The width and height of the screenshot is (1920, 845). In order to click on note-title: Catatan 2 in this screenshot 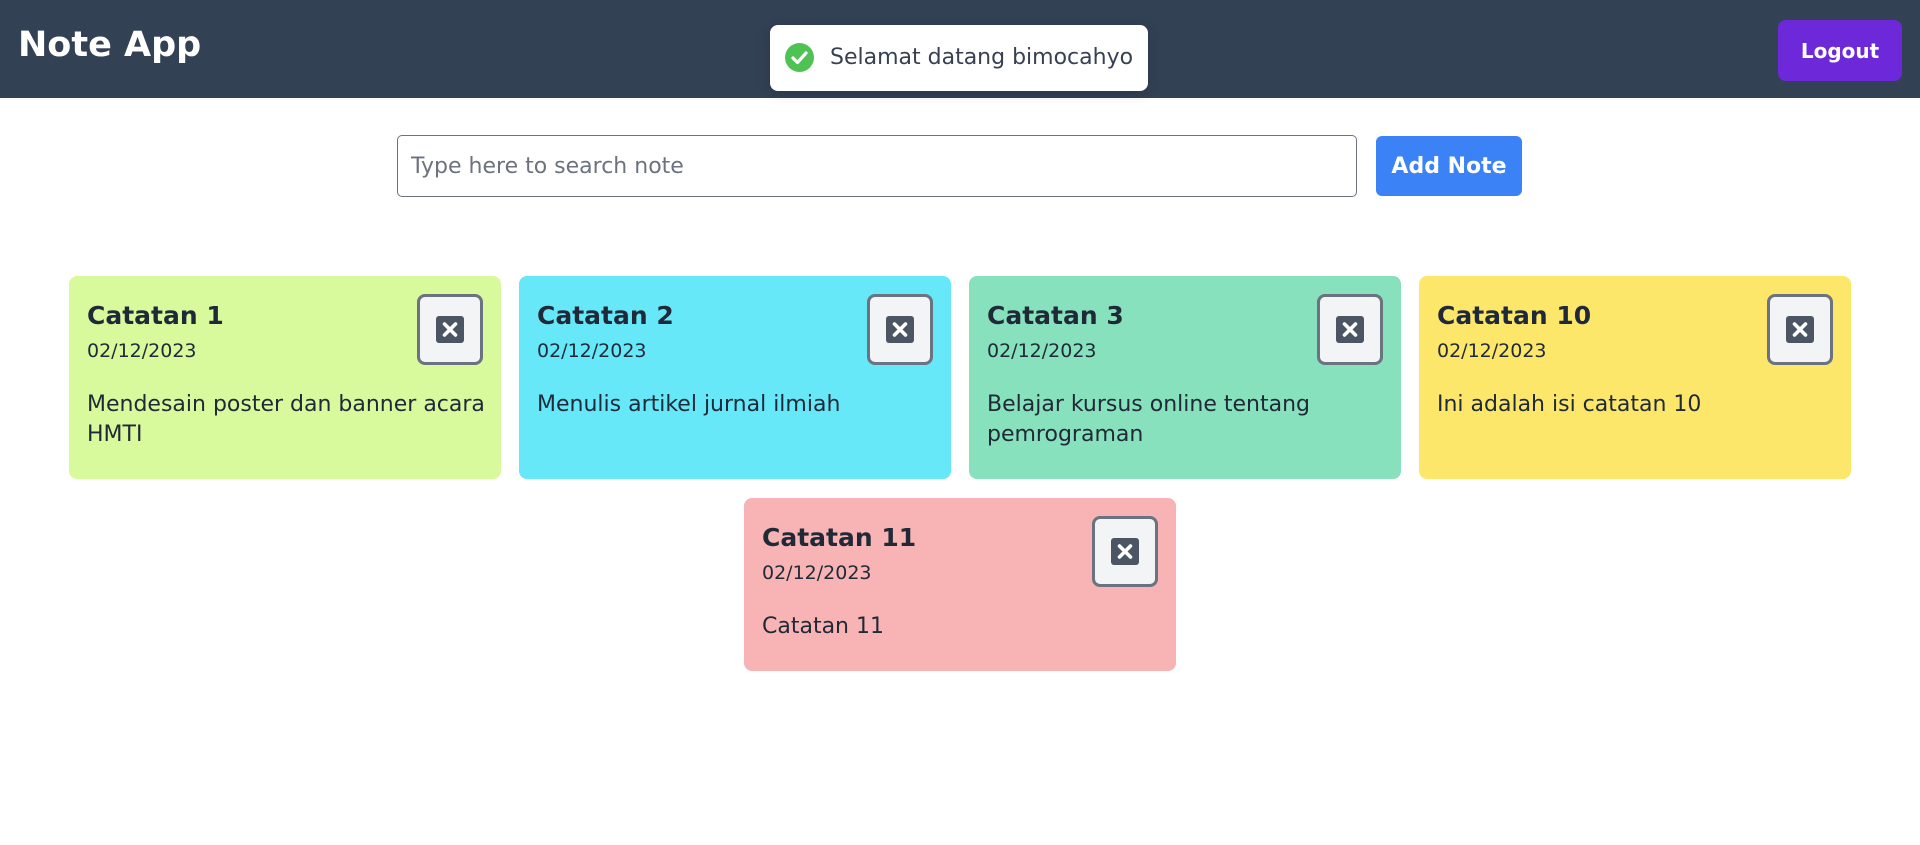, I will do `click(605, 315)`.